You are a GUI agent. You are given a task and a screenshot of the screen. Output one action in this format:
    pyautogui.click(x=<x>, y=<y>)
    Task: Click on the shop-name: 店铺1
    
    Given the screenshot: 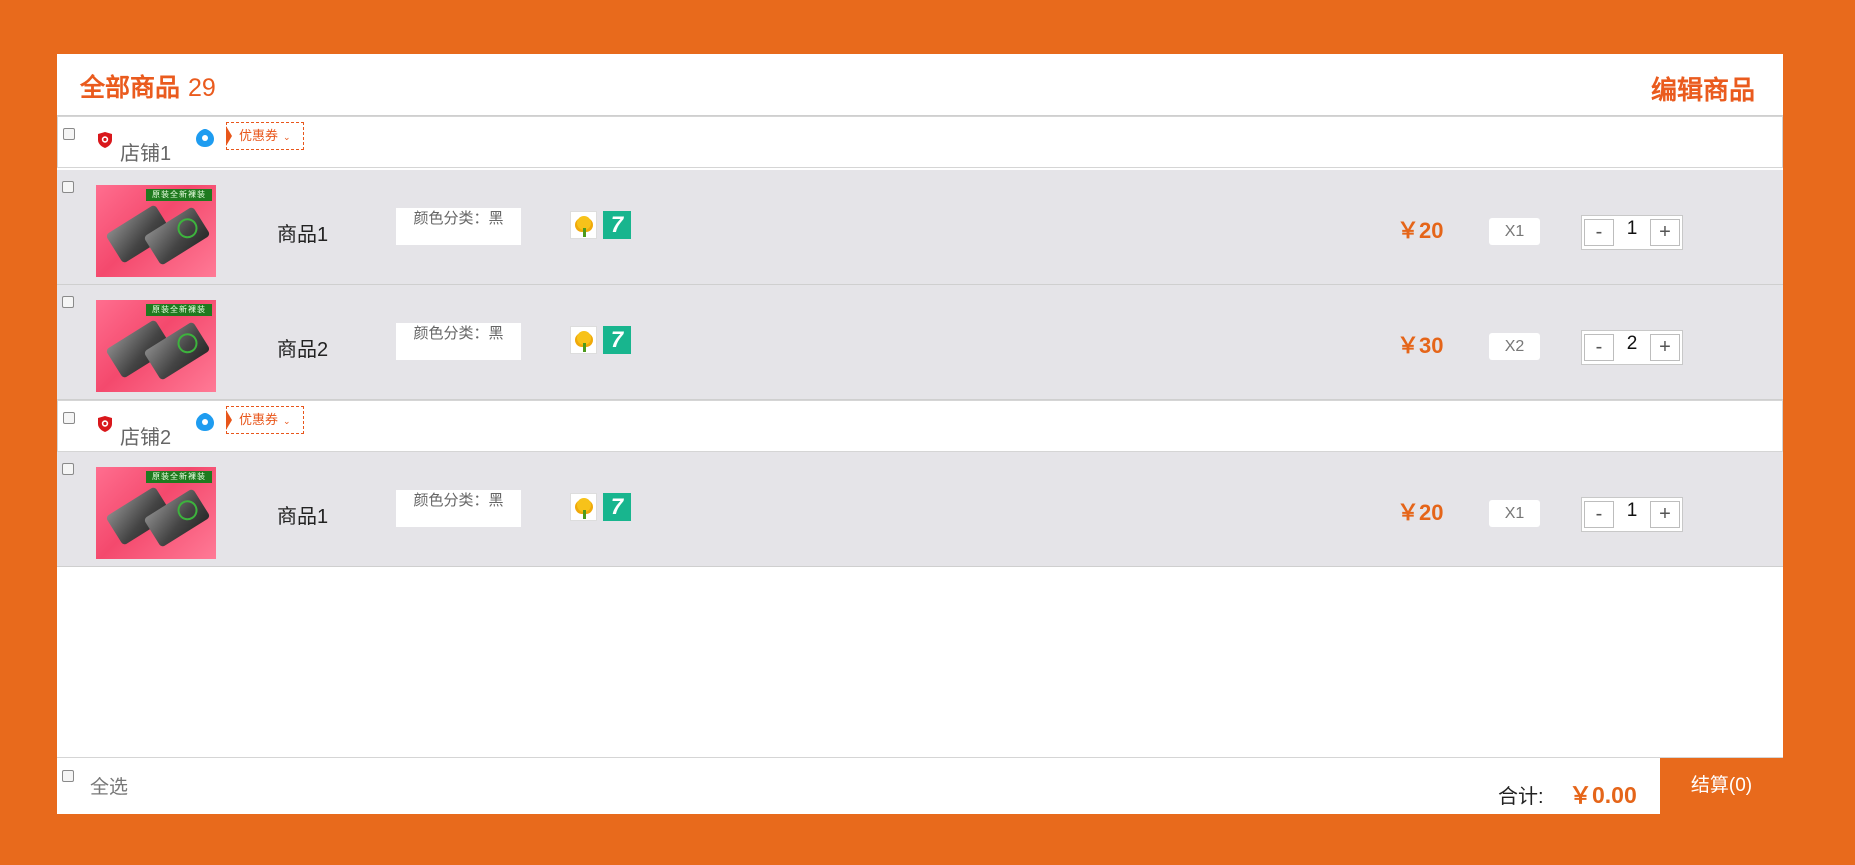 What is the action you would take?
    pyautogui.click(x=145, y=151)
    